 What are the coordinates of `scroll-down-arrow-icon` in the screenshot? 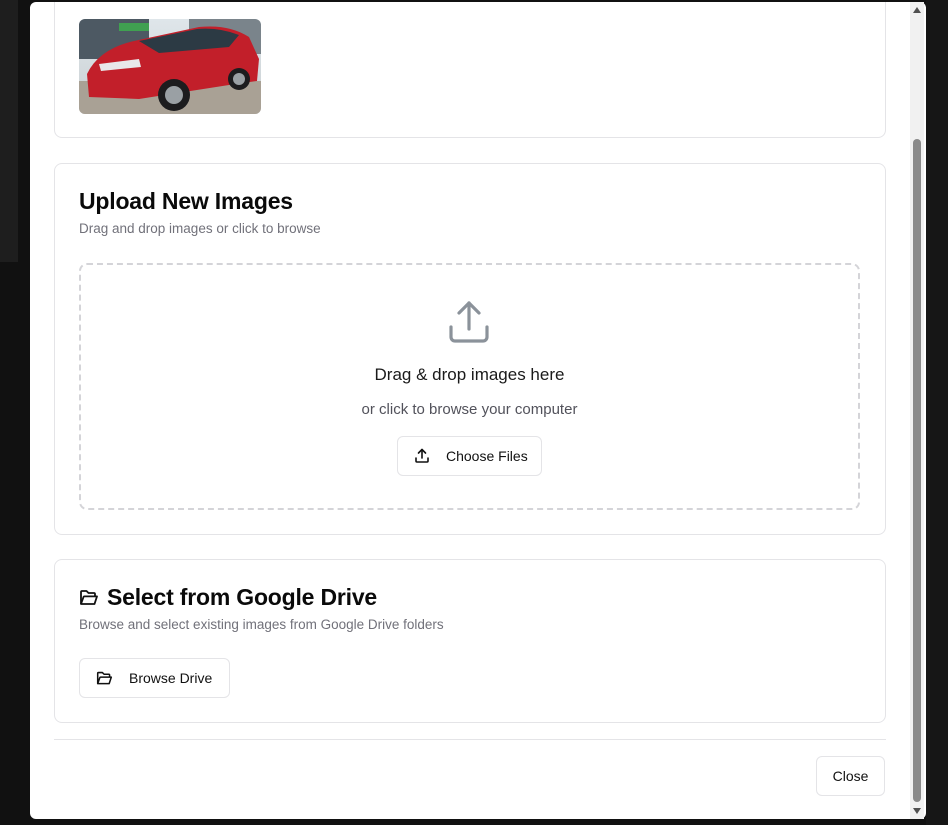 It's located at (917, 811).